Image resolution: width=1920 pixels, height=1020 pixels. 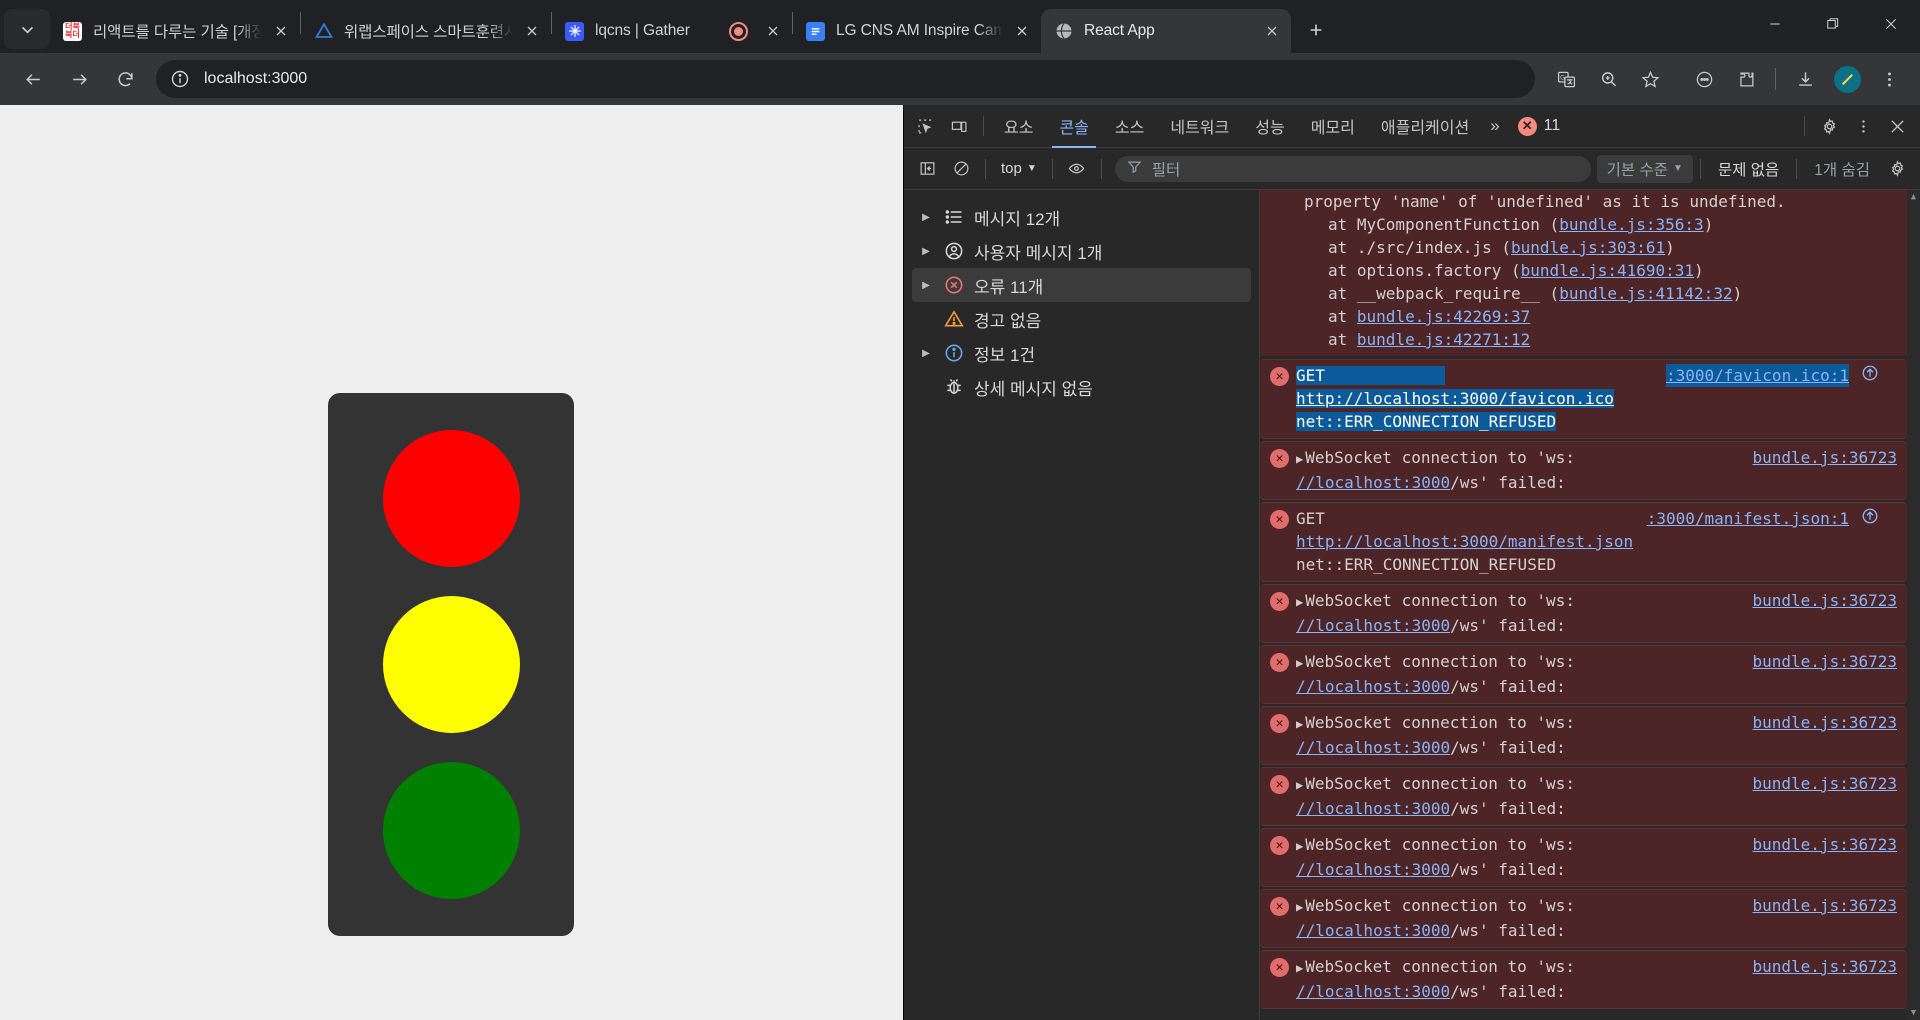 What do you see at coordinates (1081, 353) in the screenshot?
I see `sidebar-item-info: ▶ 정보 1건` at bounding box center [1081, 353].